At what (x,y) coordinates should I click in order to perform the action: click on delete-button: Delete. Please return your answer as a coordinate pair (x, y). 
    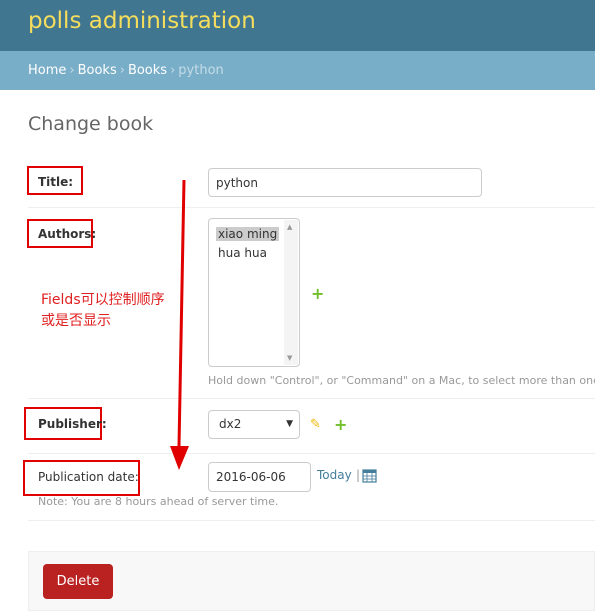
    Looking at the image, I should click on (78, 581).